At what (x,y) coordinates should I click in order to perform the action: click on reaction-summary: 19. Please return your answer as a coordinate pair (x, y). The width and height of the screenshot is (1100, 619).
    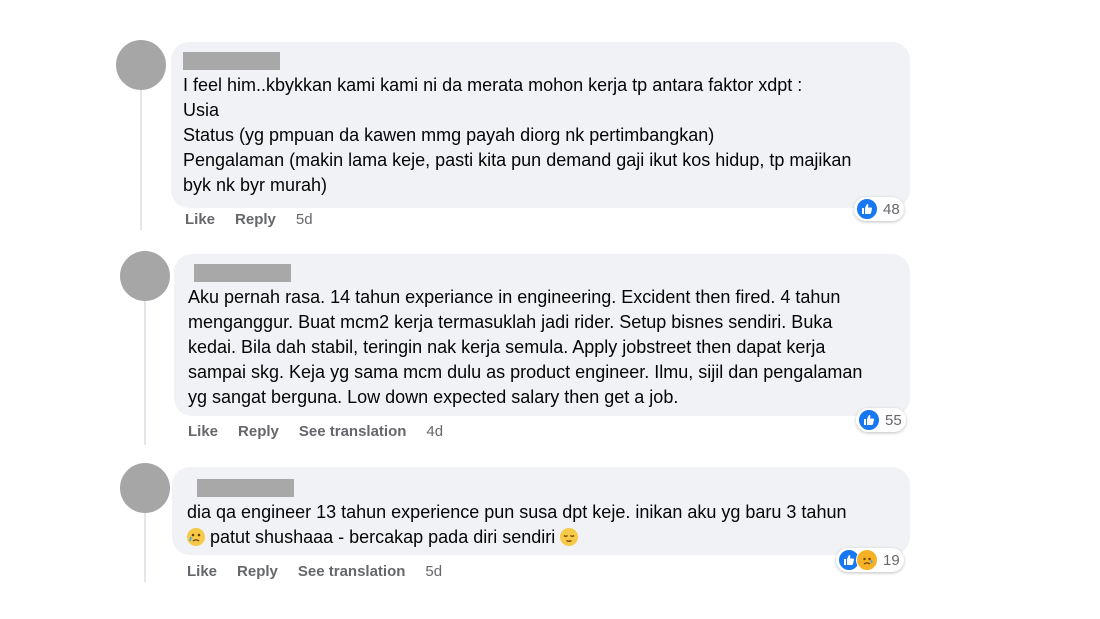
    Looking at the image, I should click on (870, 560).